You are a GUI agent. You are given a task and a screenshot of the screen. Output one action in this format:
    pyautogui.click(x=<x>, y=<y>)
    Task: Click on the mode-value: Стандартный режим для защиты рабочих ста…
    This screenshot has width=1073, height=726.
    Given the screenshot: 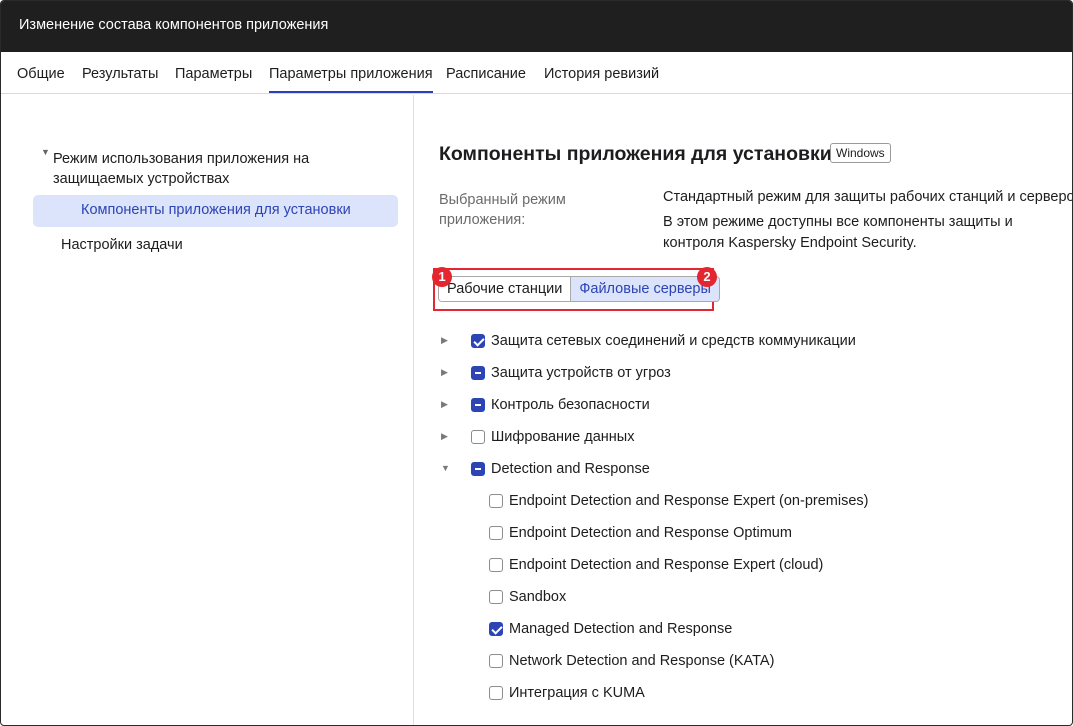 What is the action you would take?
    pyautogui.click(x=868, y=197)
    